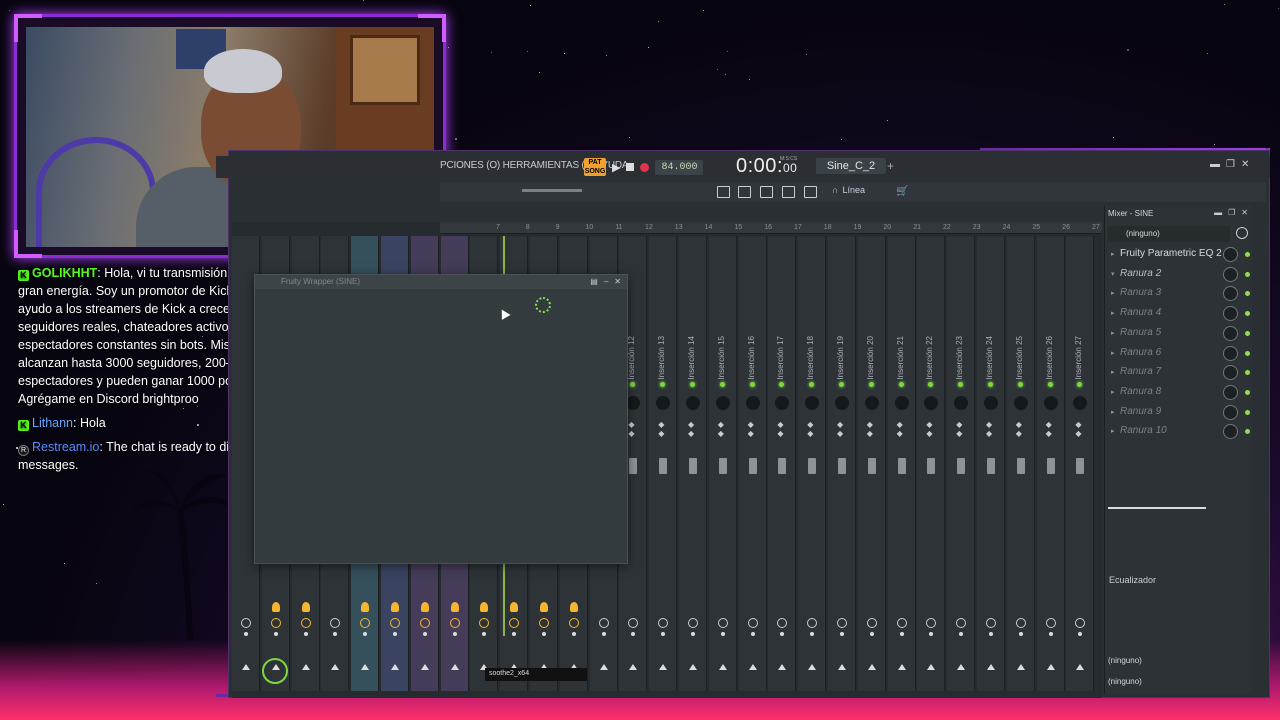 The width and height of the screenshot is (1280, 720). Describe the element at coordinates (616, 167) in the screenshot. I see `play-button: ▶` at that location.